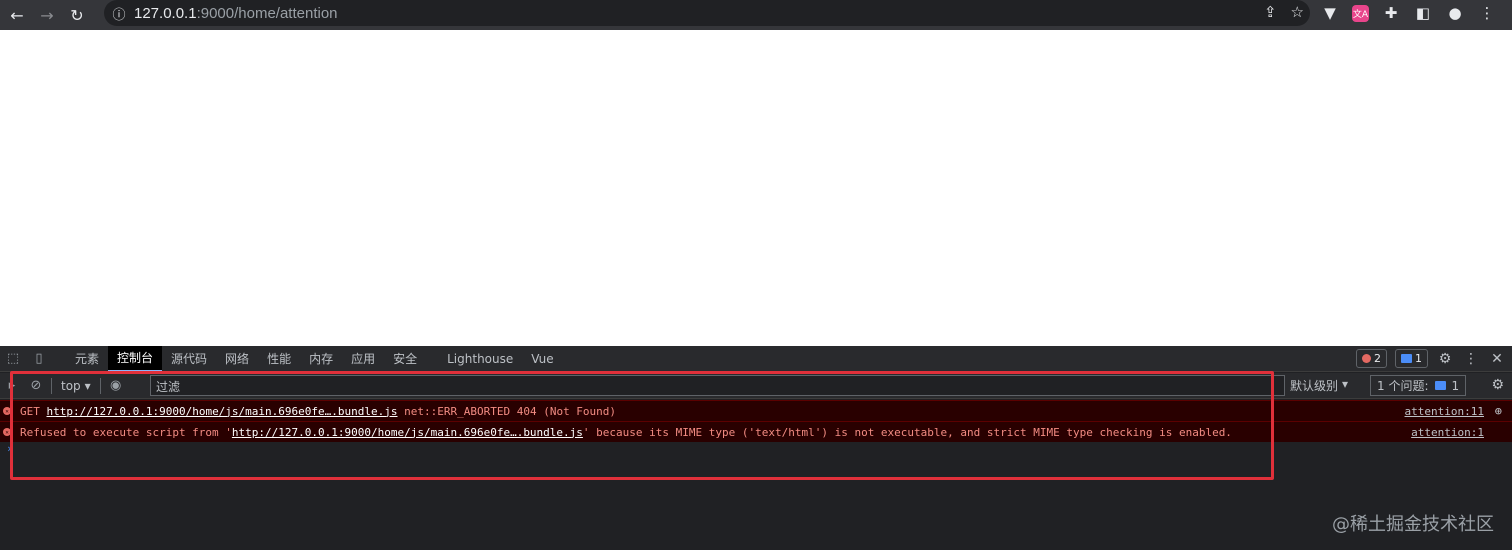 The width and height of the screenshot is (1512, 550). I want to click on issues-button: 1 个问题: 1, so click(1418, 385).